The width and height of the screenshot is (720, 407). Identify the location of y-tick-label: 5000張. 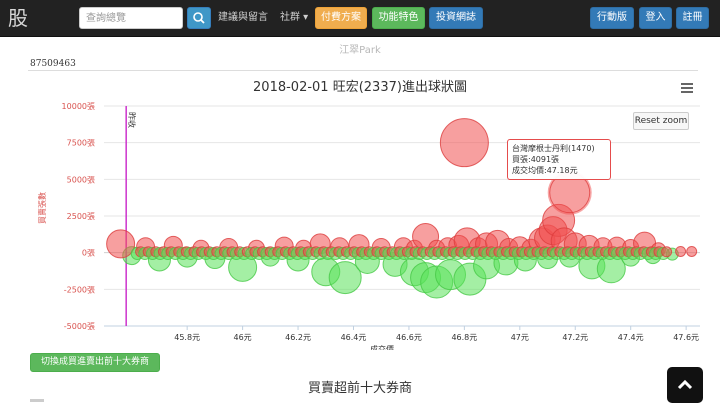
(81, 179).